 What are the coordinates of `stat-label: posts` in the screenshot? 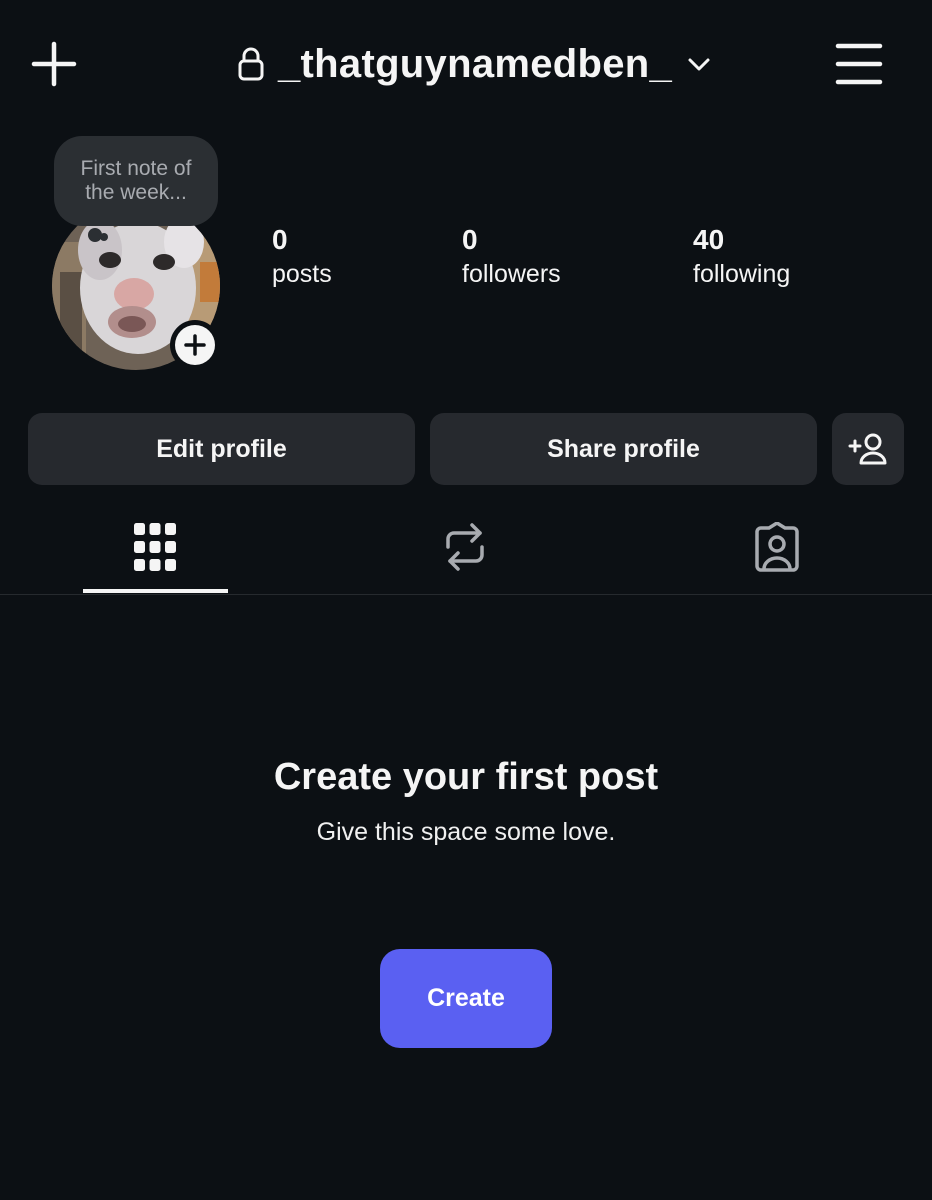 It's located at (302, 274).